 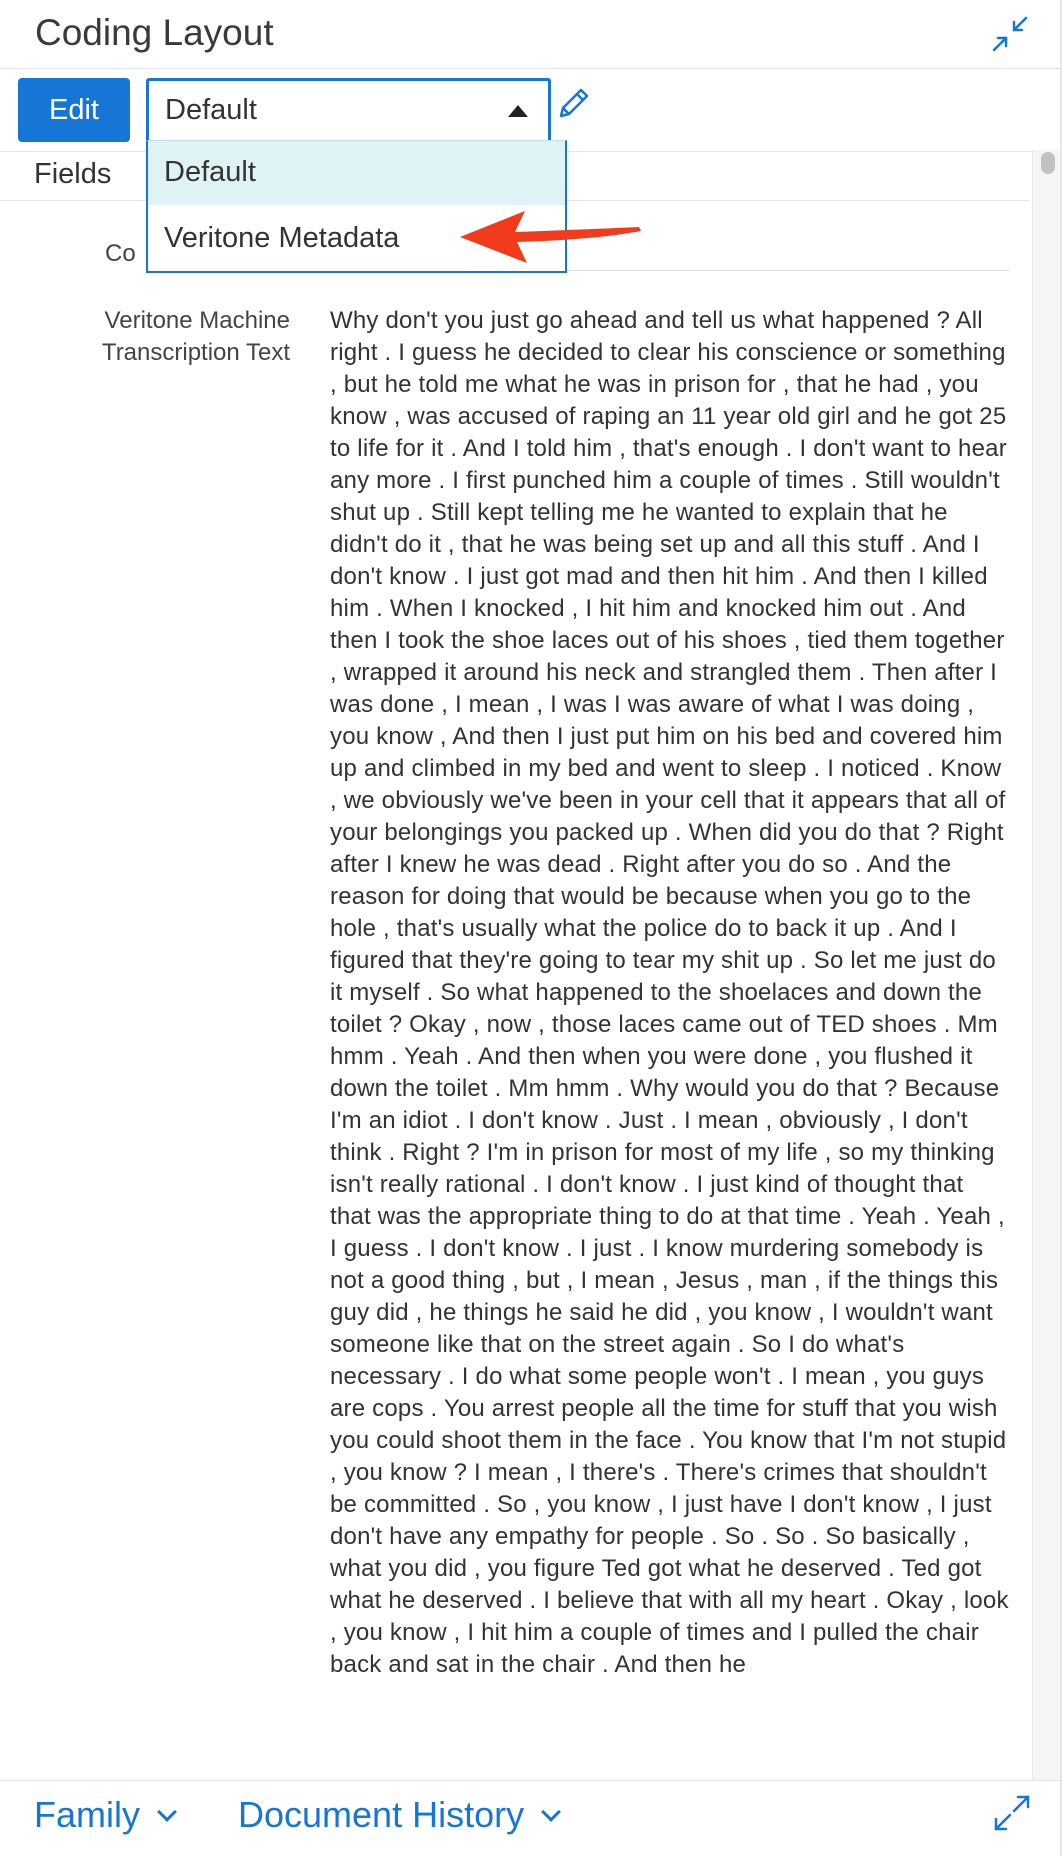 I want to click on dropdown-option-label: Default, so click(x=210, y=172).